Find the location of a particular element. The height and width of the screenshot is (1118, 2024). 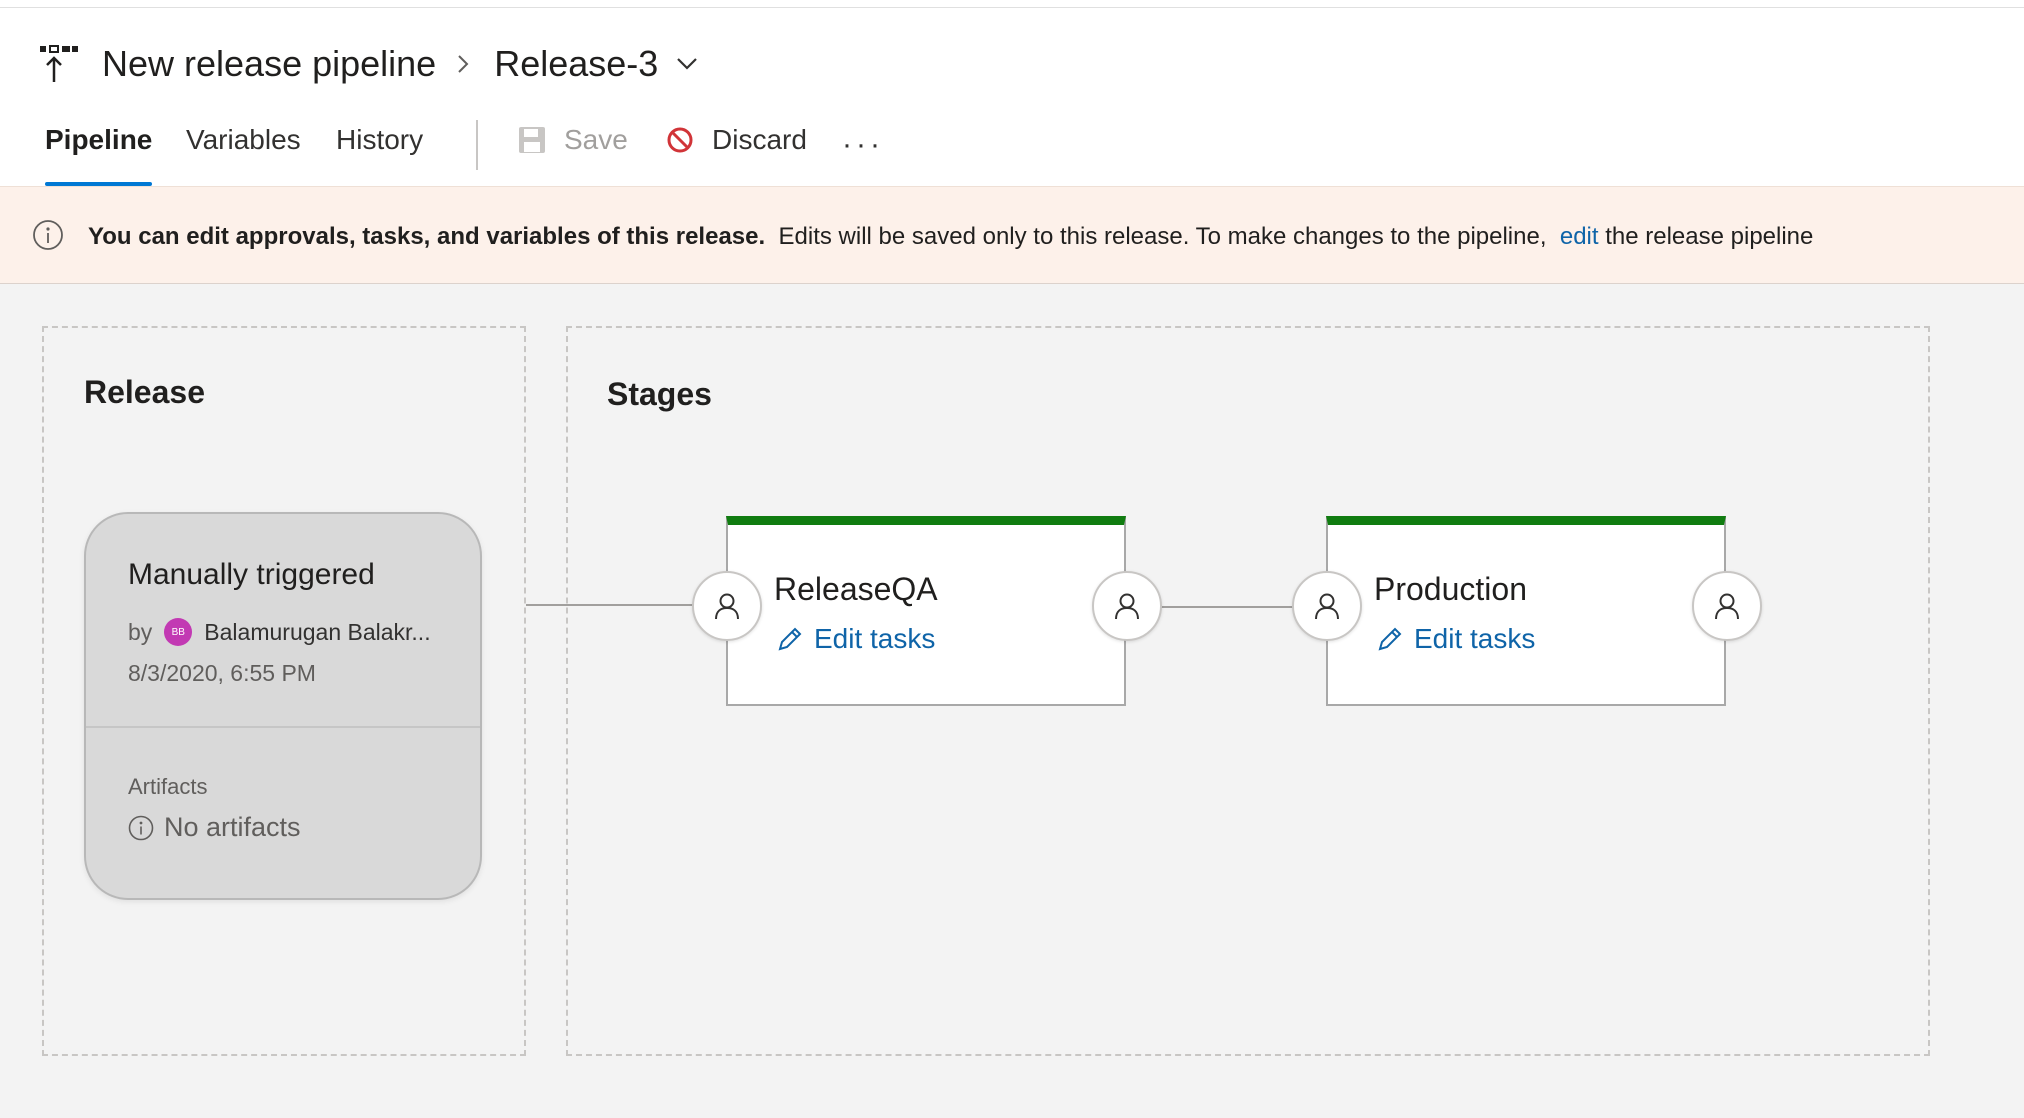

release-pipeline-icon is located at coordinates (59, 63).